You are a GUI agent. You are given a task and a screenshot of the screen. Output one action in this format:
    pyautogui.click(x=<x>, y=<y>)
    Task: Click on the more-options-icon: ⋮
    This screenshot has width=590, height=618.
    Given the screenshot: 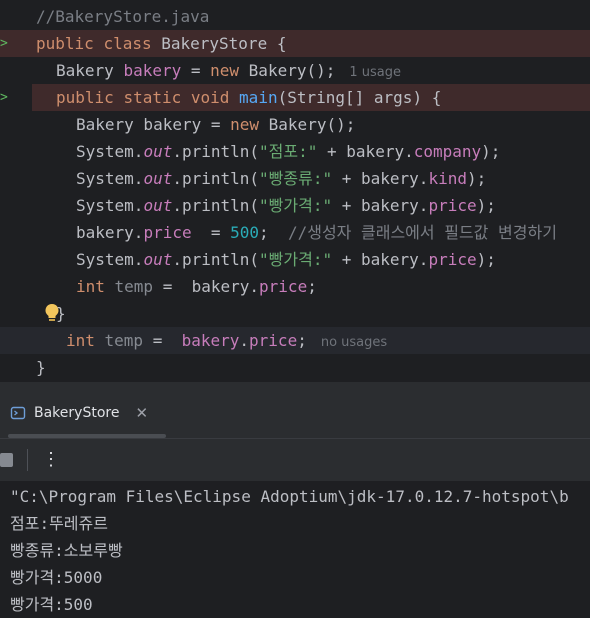 What is the action you would take?
    pyautogui.click(x=51, y=460)
    